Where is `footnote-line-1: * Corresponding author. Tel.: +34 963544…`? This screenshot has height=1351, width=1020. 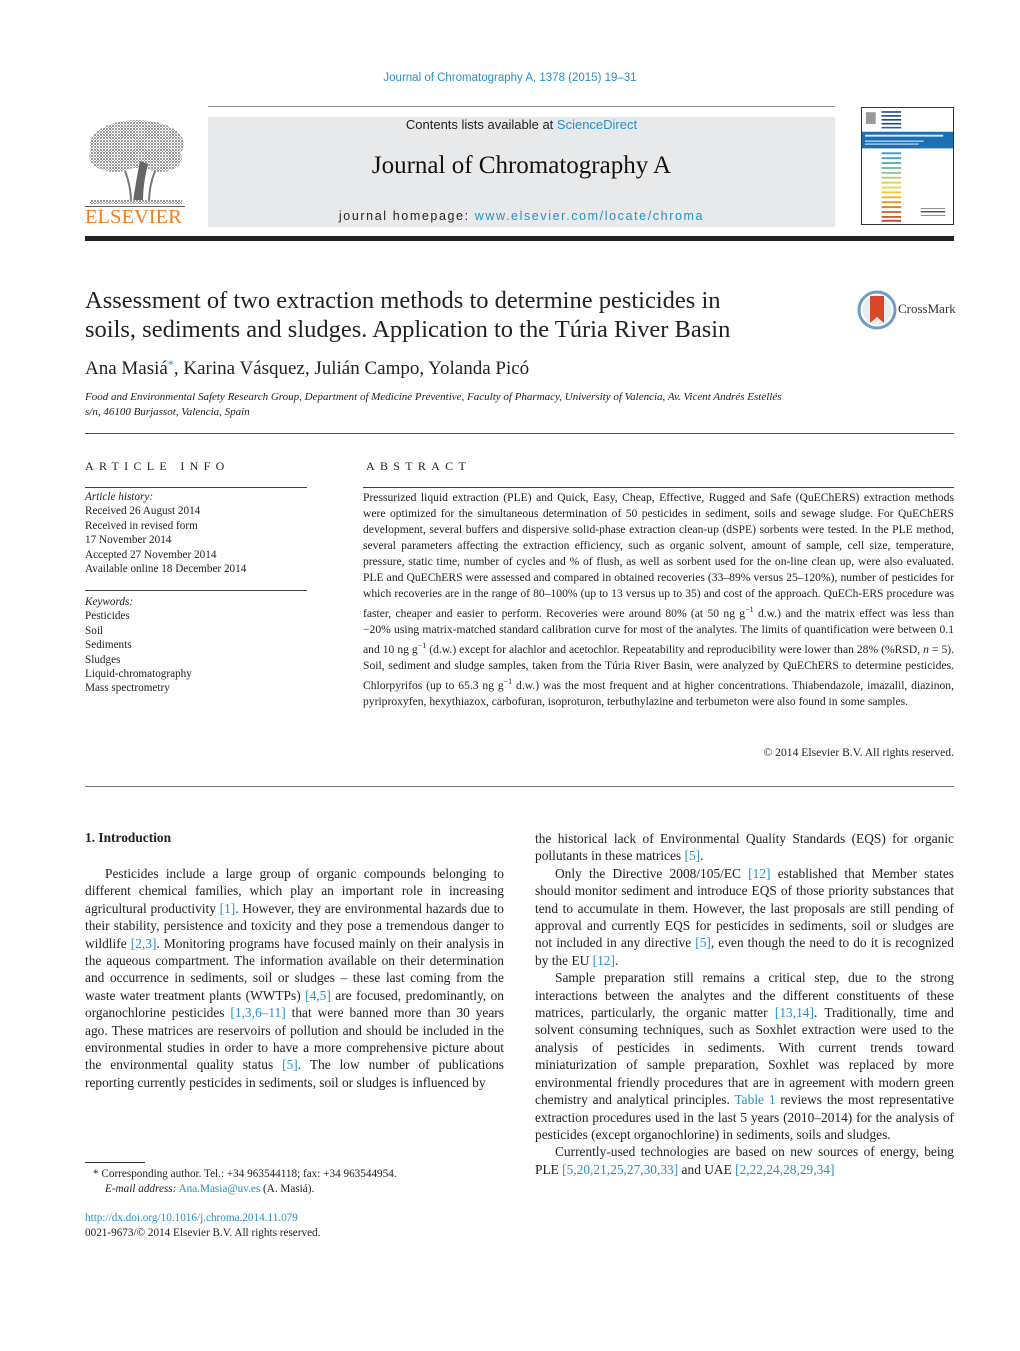
footnote-line-1: * Corresponding author. Tel.: +34 963544… is located at coordinates (294, 1174).